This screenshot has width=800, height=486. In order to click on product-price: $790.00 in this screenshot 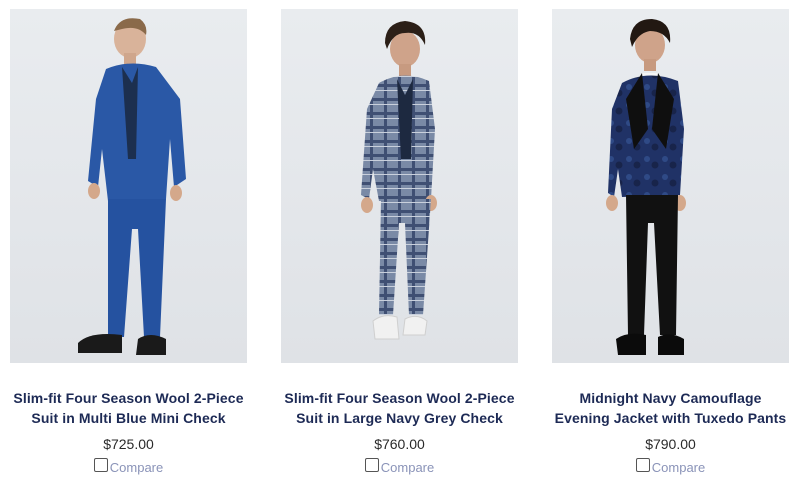, I will do `click(670, 444)`.